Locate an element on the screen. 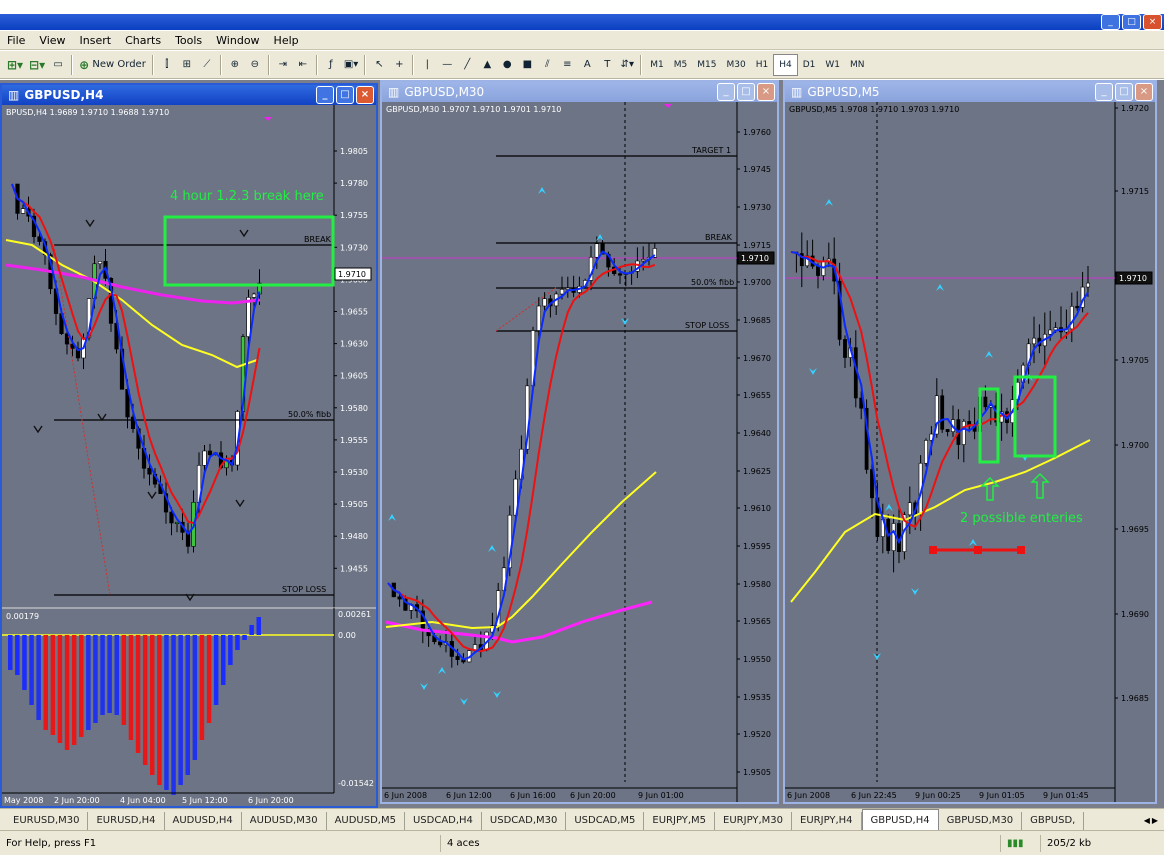  menu-insert: Insert is located at coordinates (96, 40).